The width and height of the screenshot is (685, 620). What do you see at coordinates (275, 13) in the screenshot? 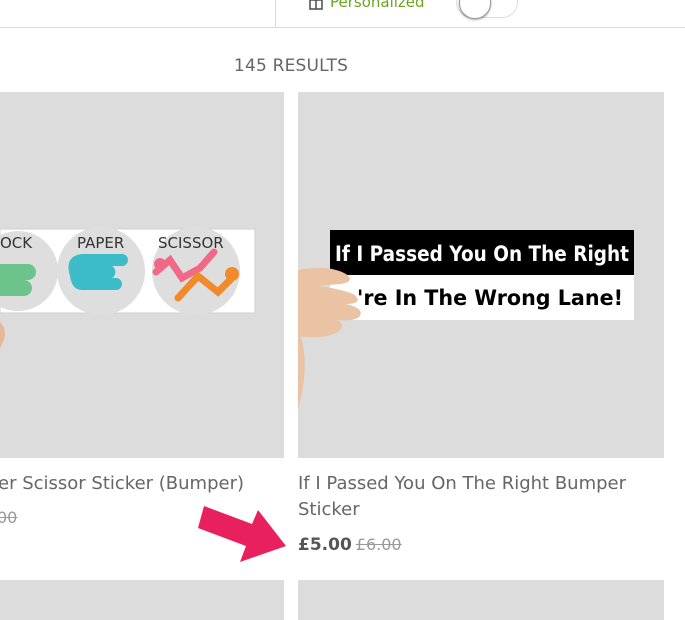
I see `filter-divider` at bounding box center [275, 13].